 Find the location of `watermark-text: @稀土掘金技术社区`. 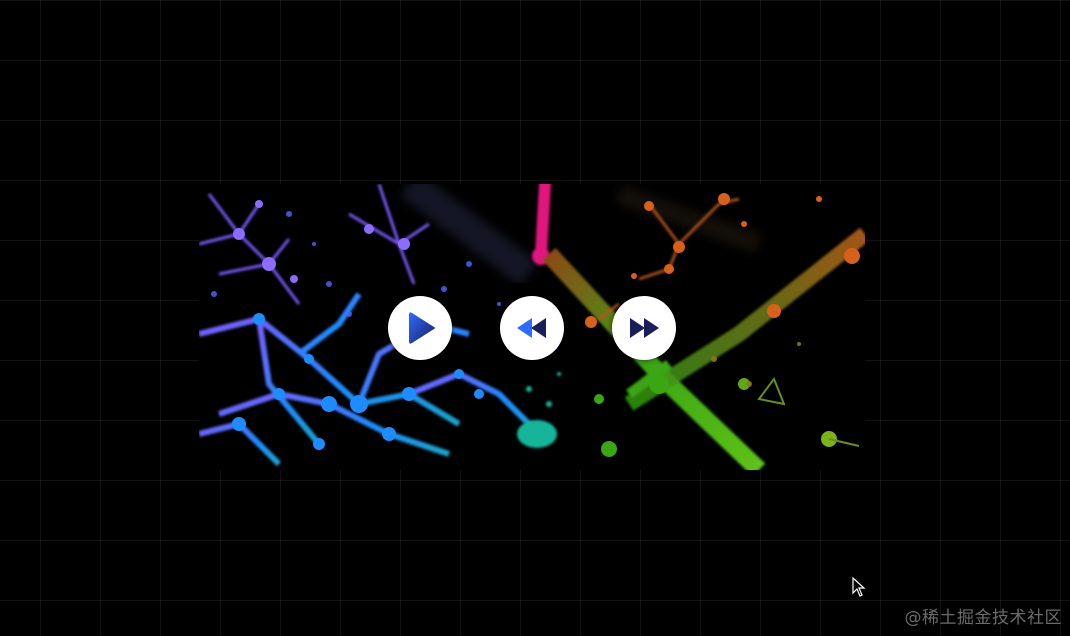

watermark-text: @稀土掘金技术社区 is located at coordinates (983, 618).